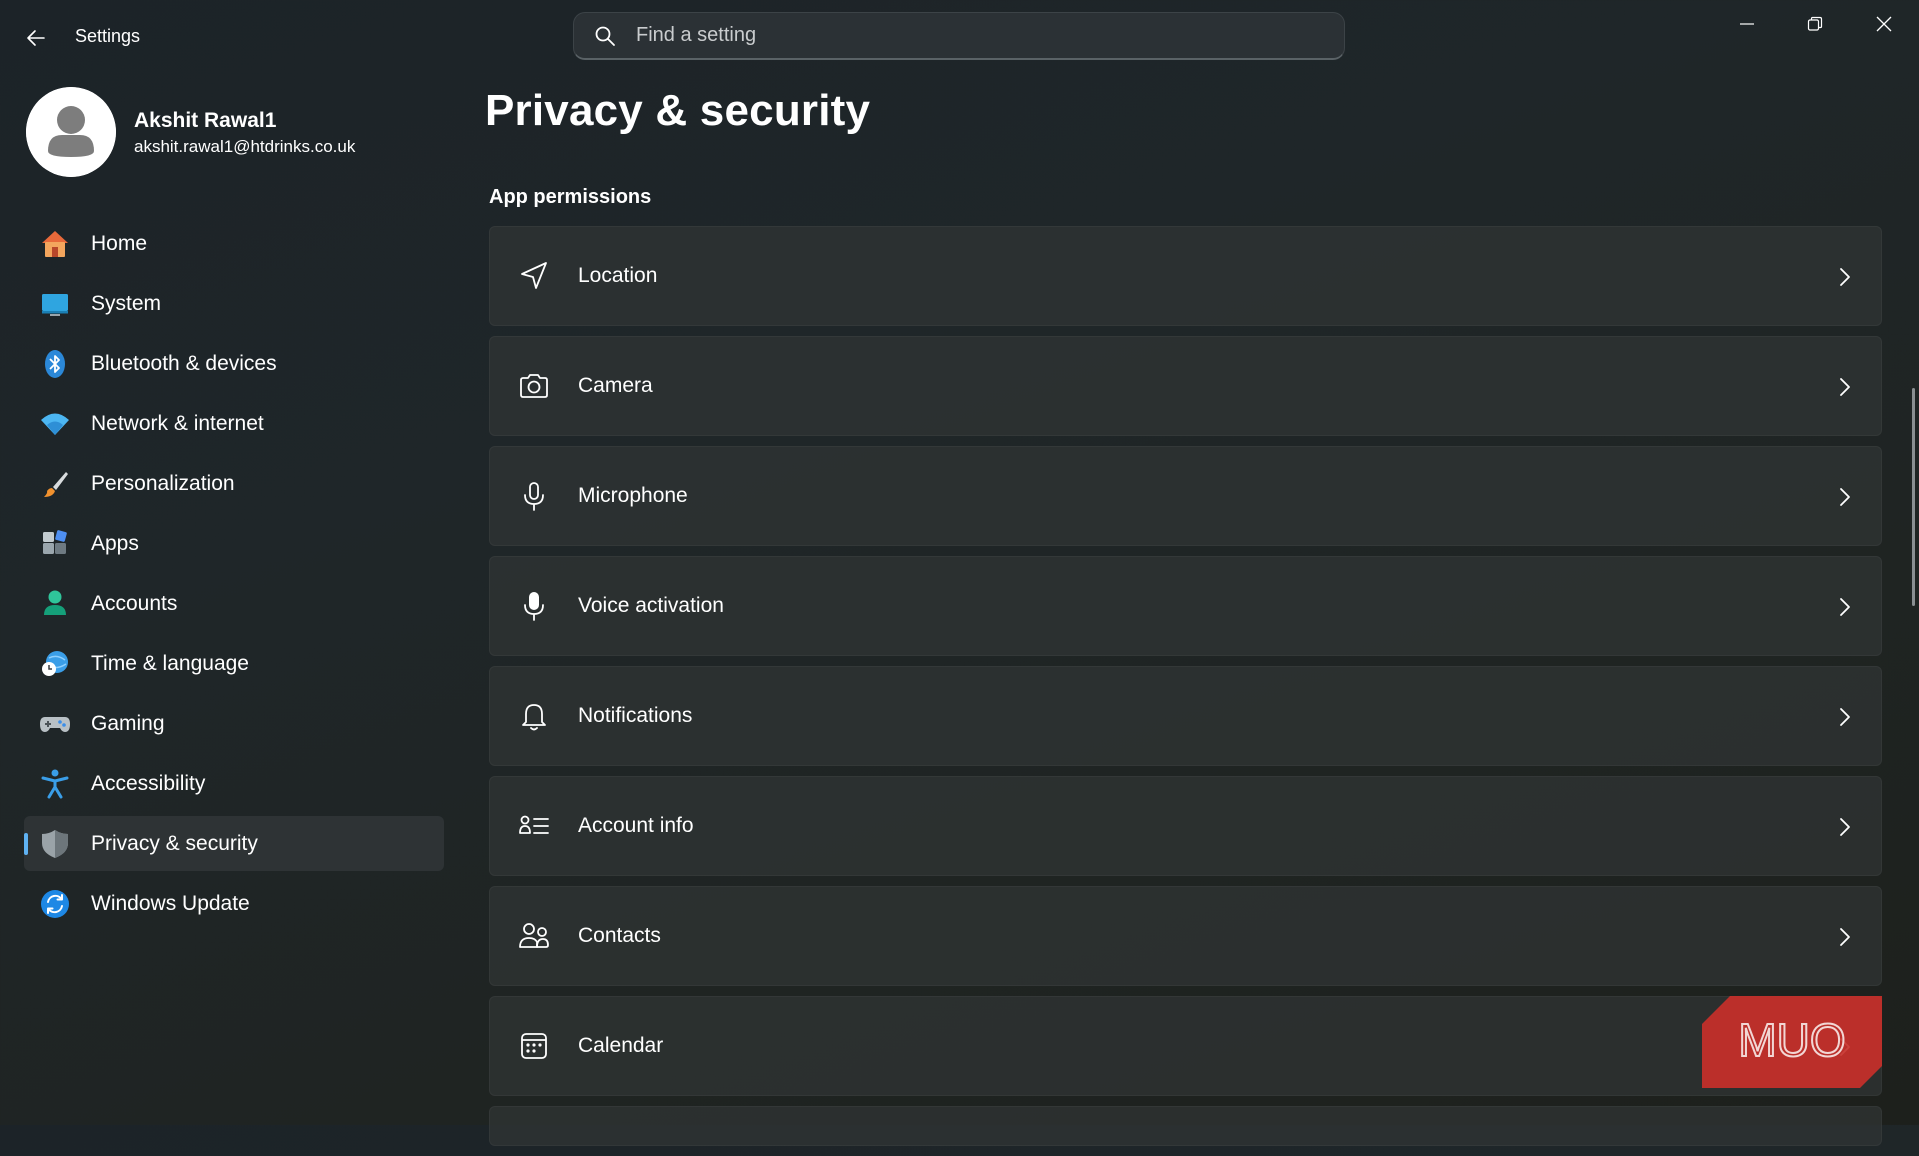 The width and height of the screenshot is (1919, 1156). Describe the element at coordinates (534, 496) in the screenshot. I see `microphone-icon` at that location.